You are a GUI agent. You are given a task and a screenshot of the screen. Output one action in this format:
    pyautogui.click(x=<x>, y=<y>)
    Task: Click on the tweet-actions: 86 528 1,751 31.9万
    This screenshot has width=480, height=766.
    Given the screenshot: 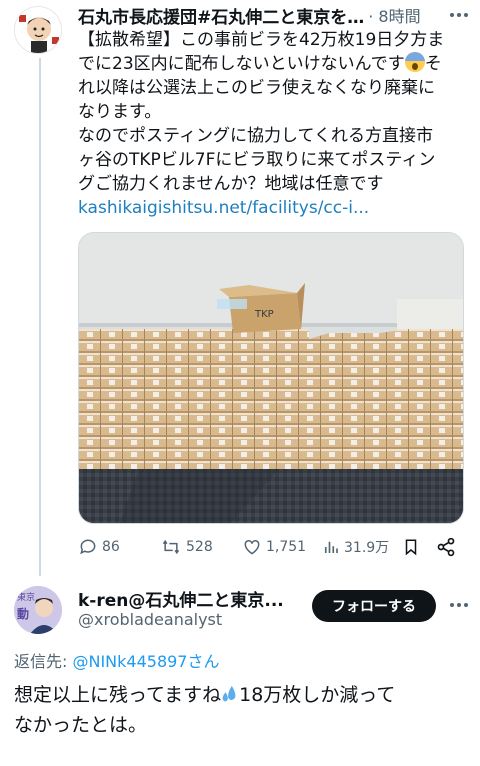 What is the action you would take?
    pyautogui.click(x=272, y=547)
    